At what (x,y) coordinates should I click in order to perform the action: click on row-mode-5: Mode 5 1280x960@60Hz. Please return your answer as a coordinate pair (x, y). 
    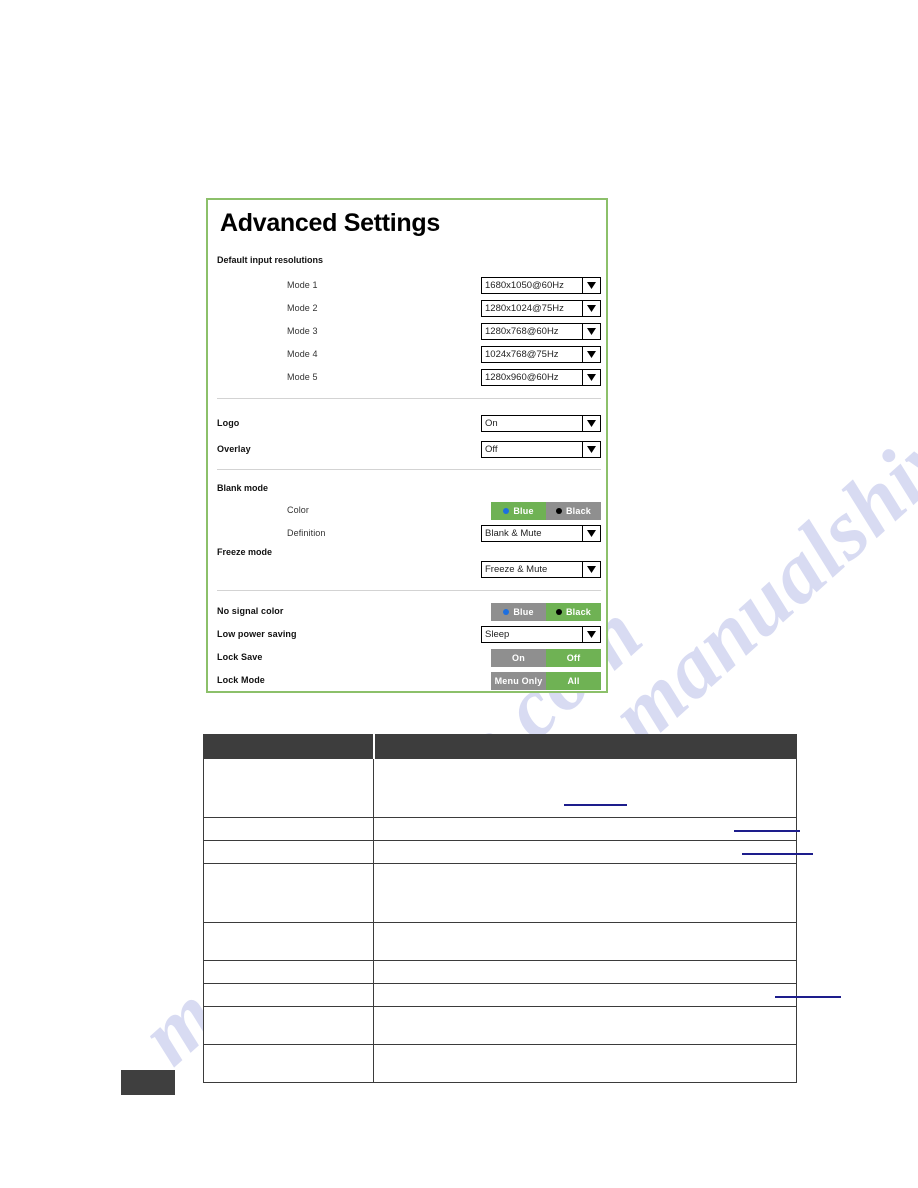
    Looking at the image, I should click on (409, 379).